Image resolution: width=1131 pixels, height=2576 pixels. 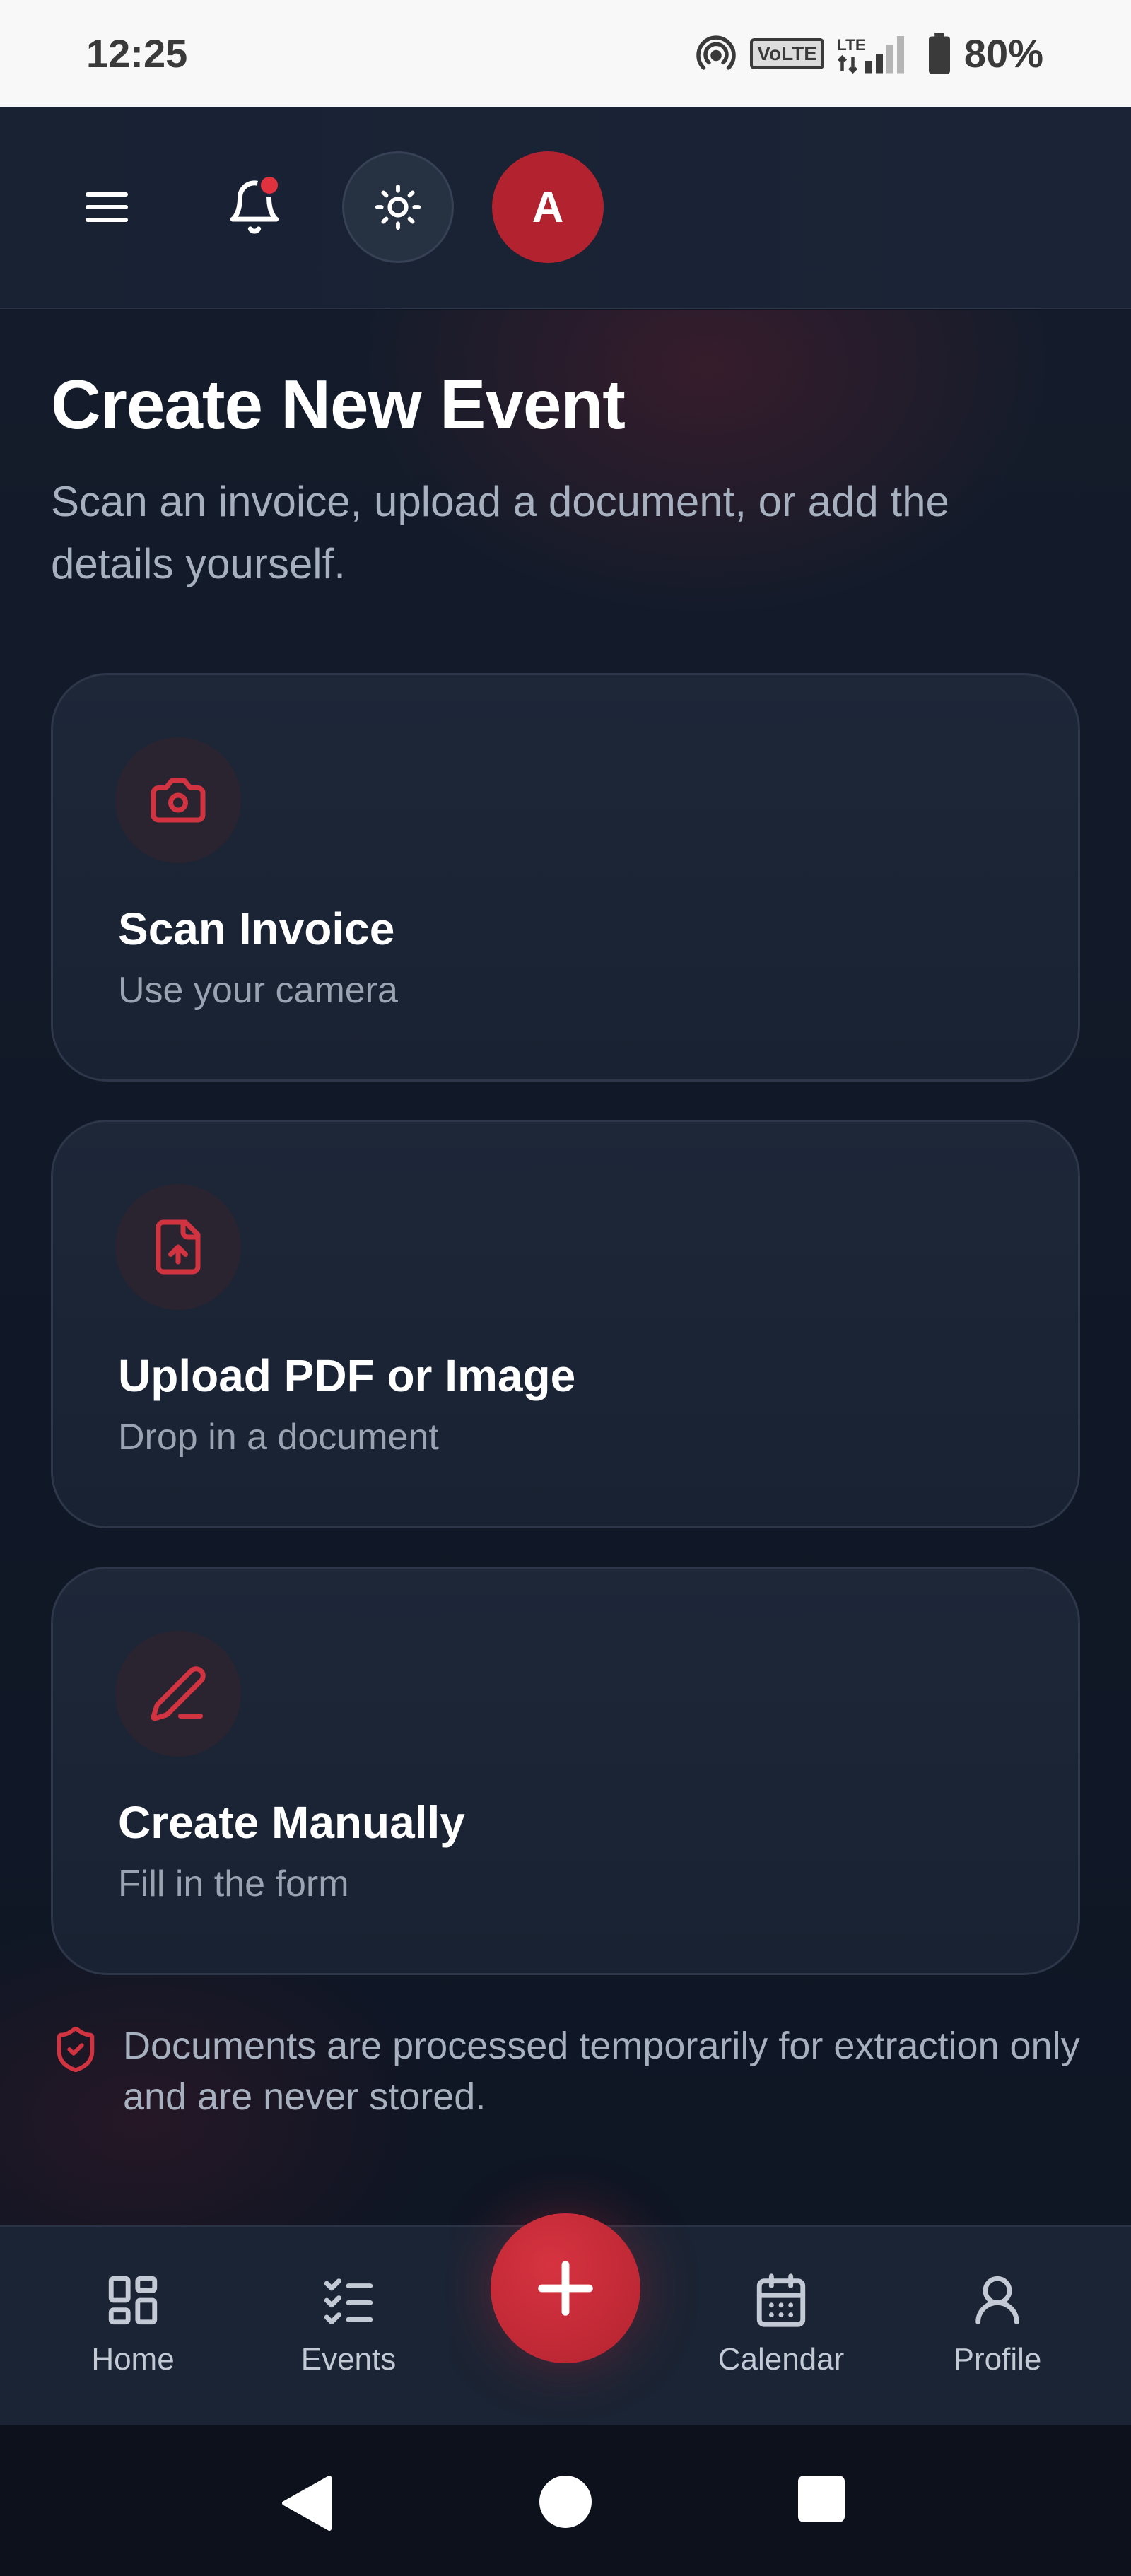 What do you see at coordinates (306, 2503) in the screenshot?
I see `back-icon` at bounding box center [306, 2503].